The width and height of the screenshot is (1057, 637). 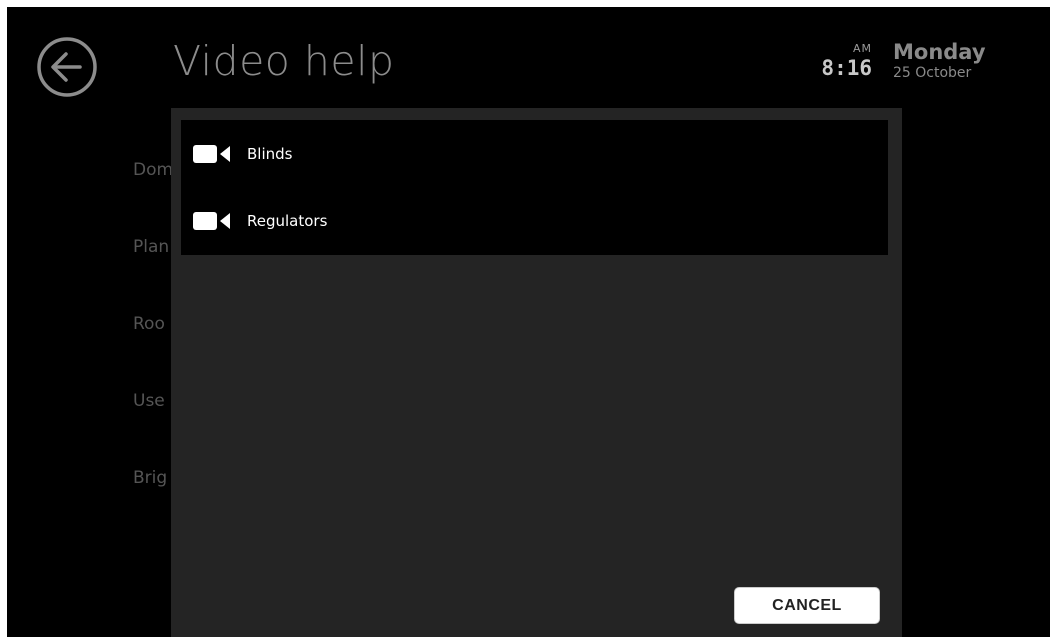 What do you see at coordinates (932, 73) in the screenshot?
I see `date-day-month: 25 October` at bounding box center [932, 73].